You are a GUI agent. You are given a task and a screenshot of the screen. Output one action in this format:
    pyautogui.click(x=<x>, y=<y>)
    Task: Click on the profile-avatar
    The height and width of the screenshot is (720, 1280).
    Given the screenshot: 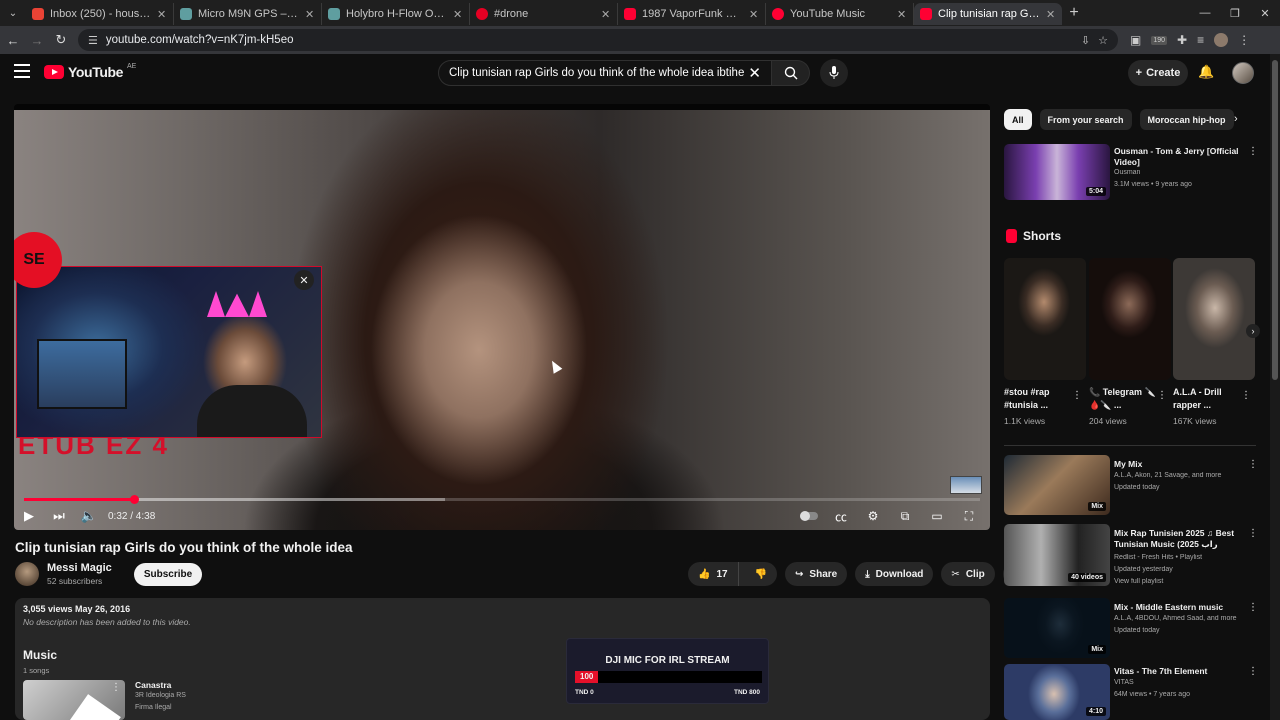 What is the action you would take?
    pyautogui.click(x=1221, y=40)
    